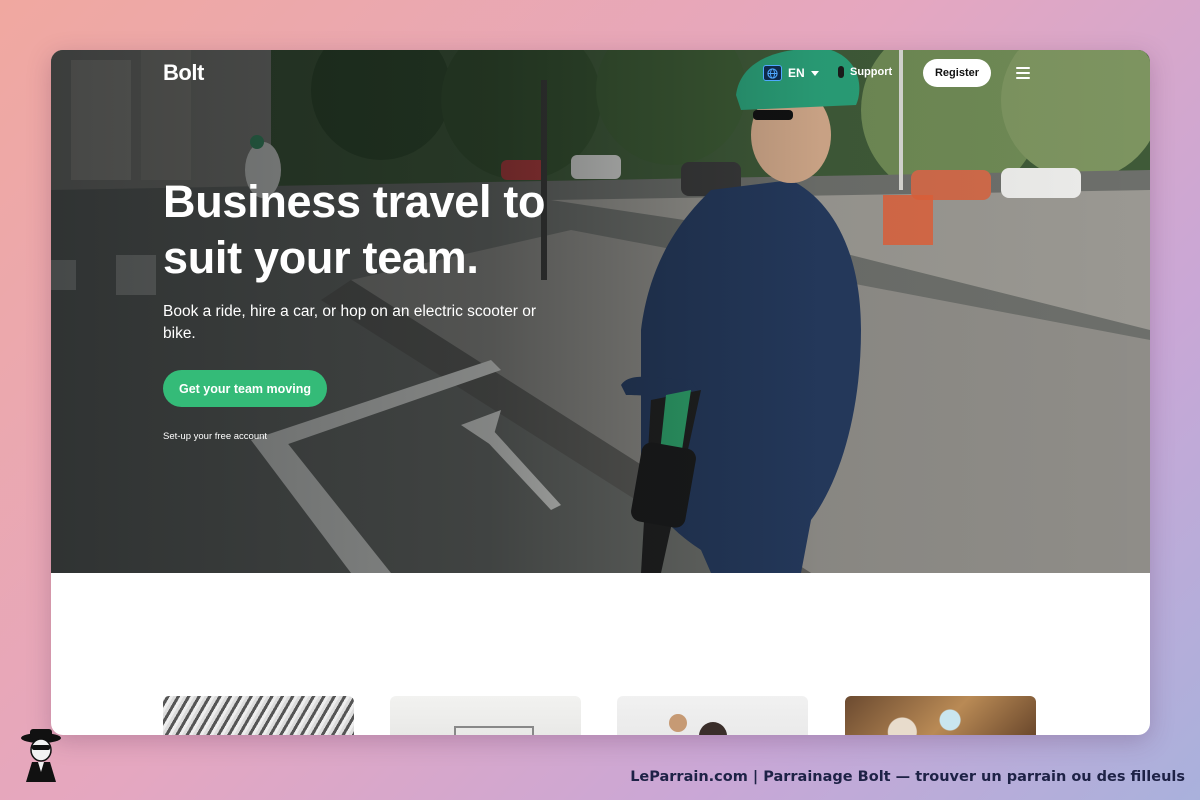 This screenshot has height=800, width=1200. I want to click on language-selector: EN, so click(791, 73).